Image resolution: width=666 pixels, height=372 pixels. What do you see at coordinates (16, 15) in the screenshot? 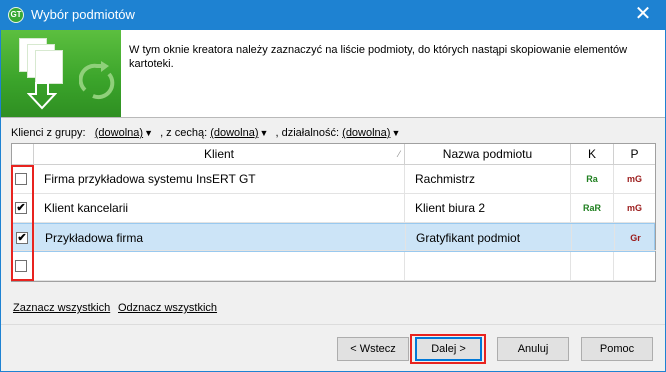
I see `app-icon: GT` at bounding box center [16, 15].